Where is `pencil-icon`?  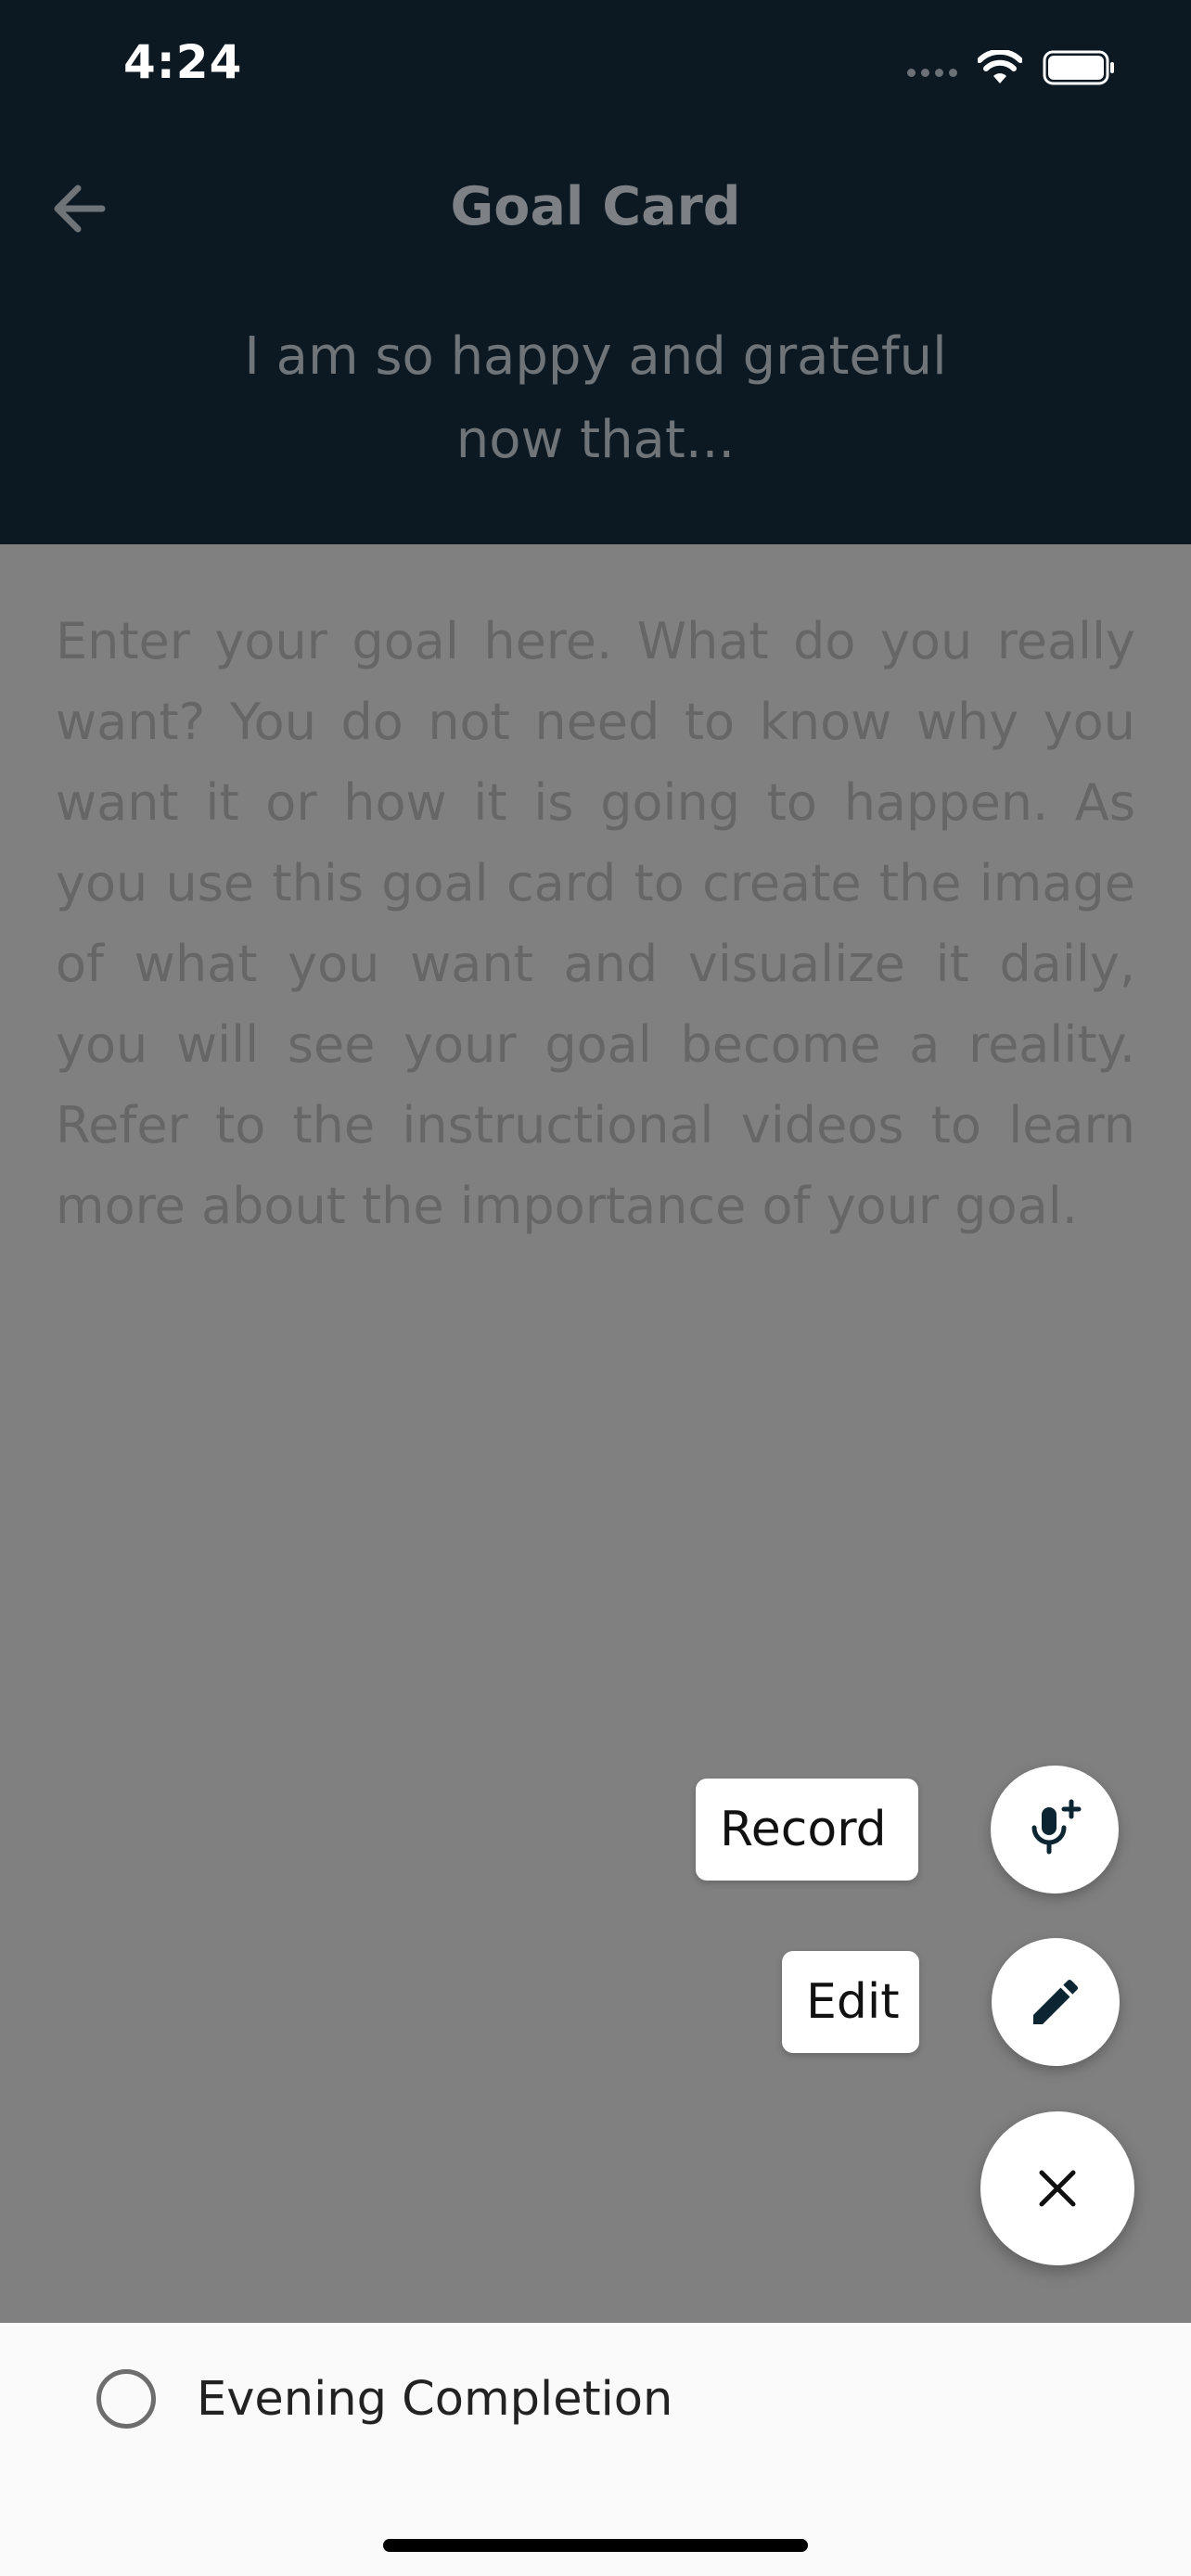 pencil-icon is located at coordinates (1056, 2002).